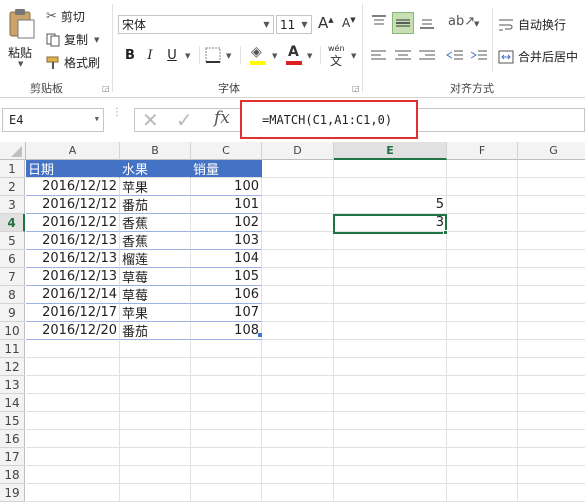 Image resolution: width=585 pixels, height=502 pixels. I want to click on cell-a19, so click(73, 493).